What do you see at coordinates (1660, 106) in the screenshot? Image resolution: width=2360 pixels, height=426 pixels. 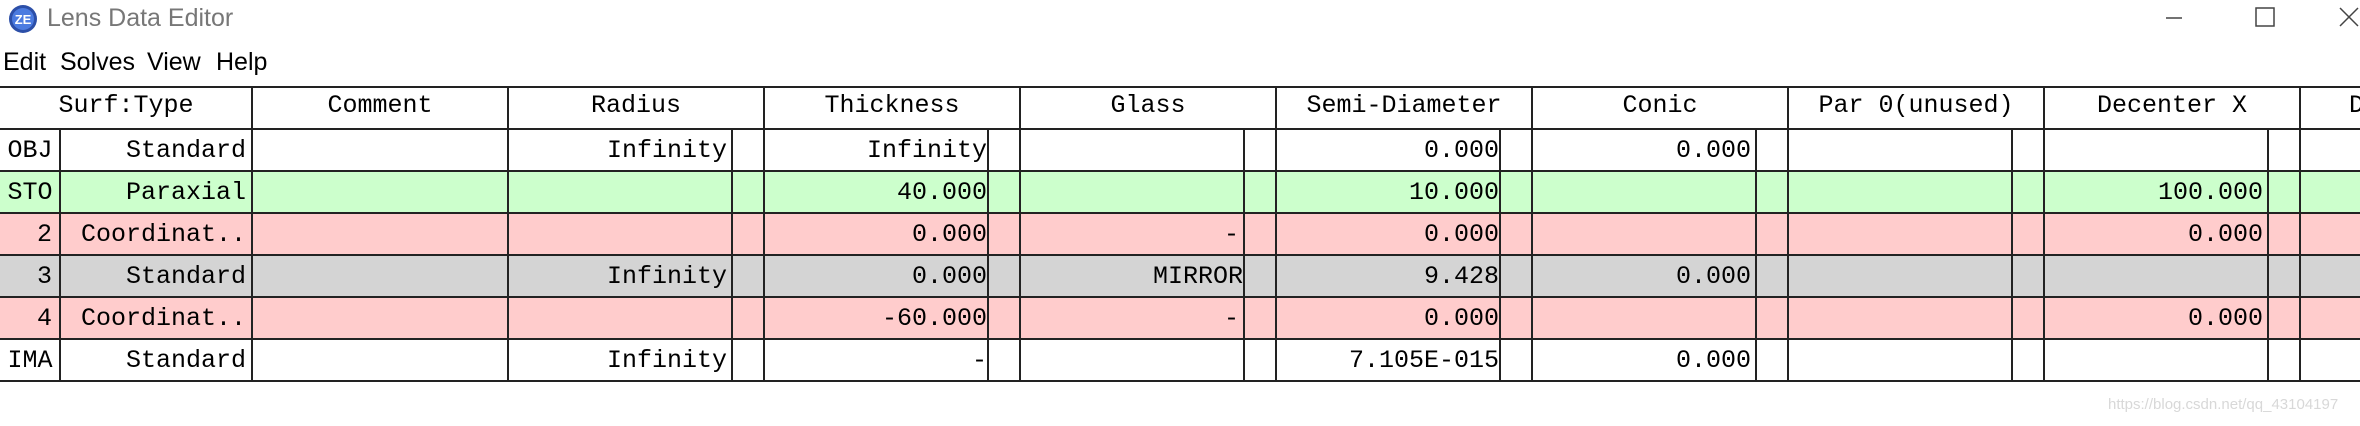 I see `header-conic: Conic` at bounding box center [1660, 106].